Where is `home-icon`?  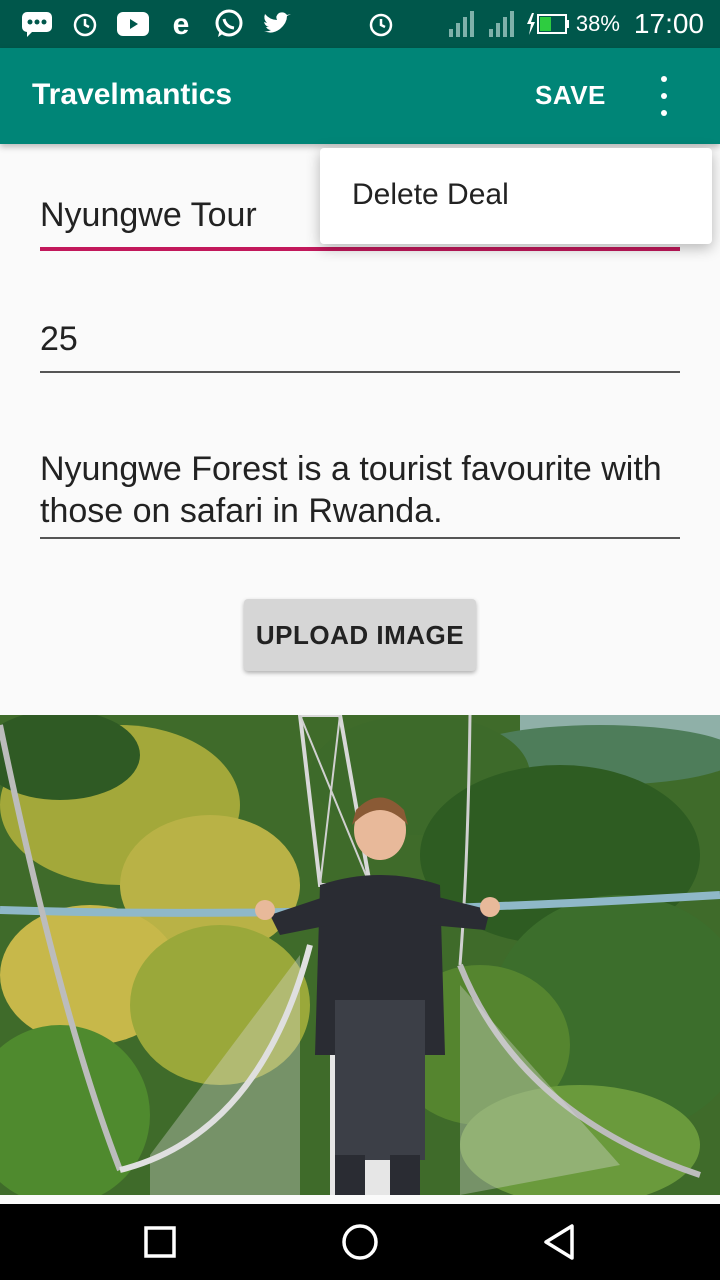
home-icon is located at coordinates (360, 1242).